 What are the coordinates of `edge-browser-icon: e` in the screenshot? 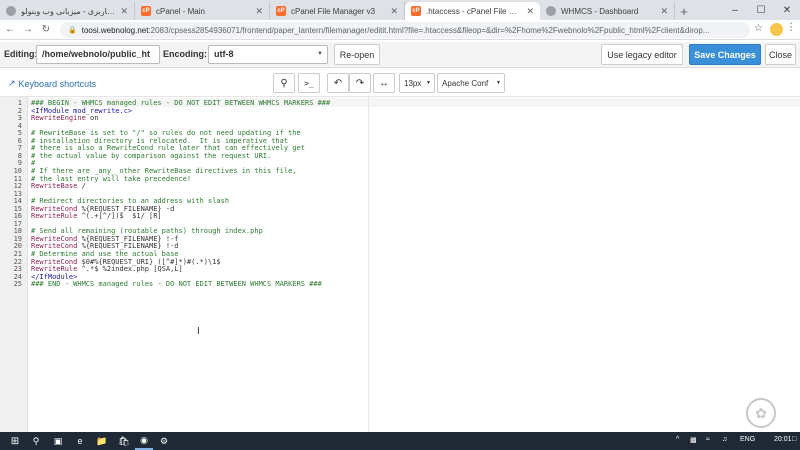 It's located at (80, 441).